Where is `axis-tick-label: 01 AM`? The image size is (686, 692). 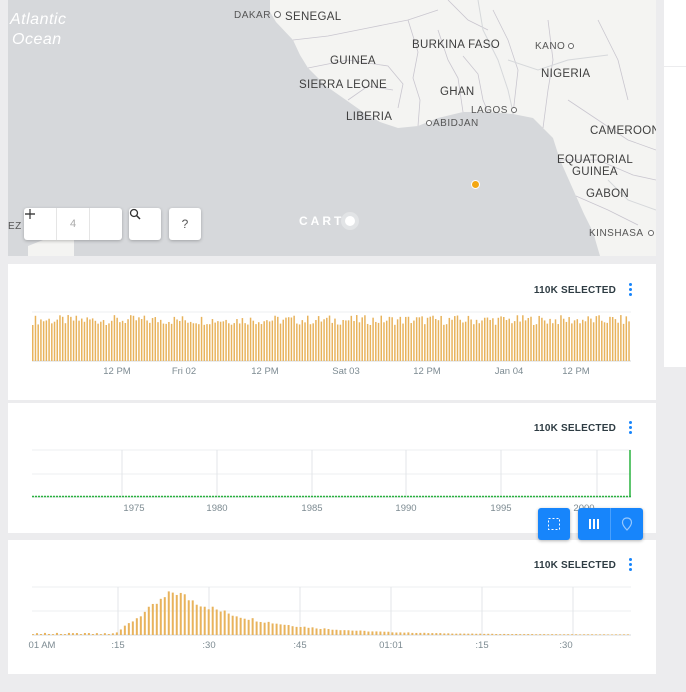 axis-tick-label: 01 AM is located at coordinates (42, 645).